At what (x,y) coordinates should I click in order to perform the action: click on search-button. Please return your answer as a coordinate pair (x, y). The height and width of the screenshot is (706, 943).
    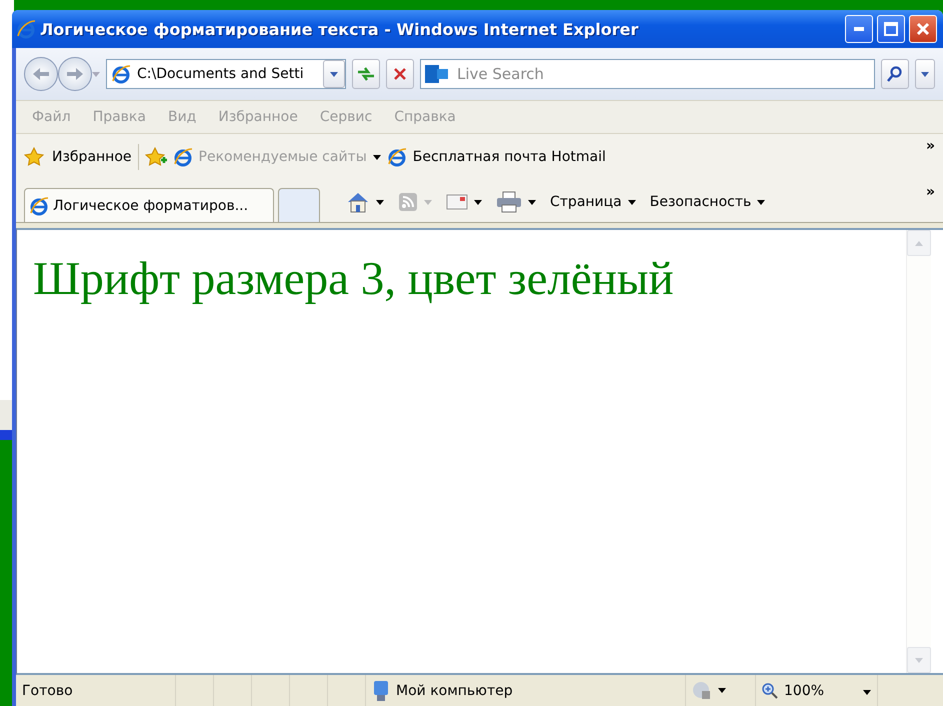
    Looking at the image, I should click on (895, 74).